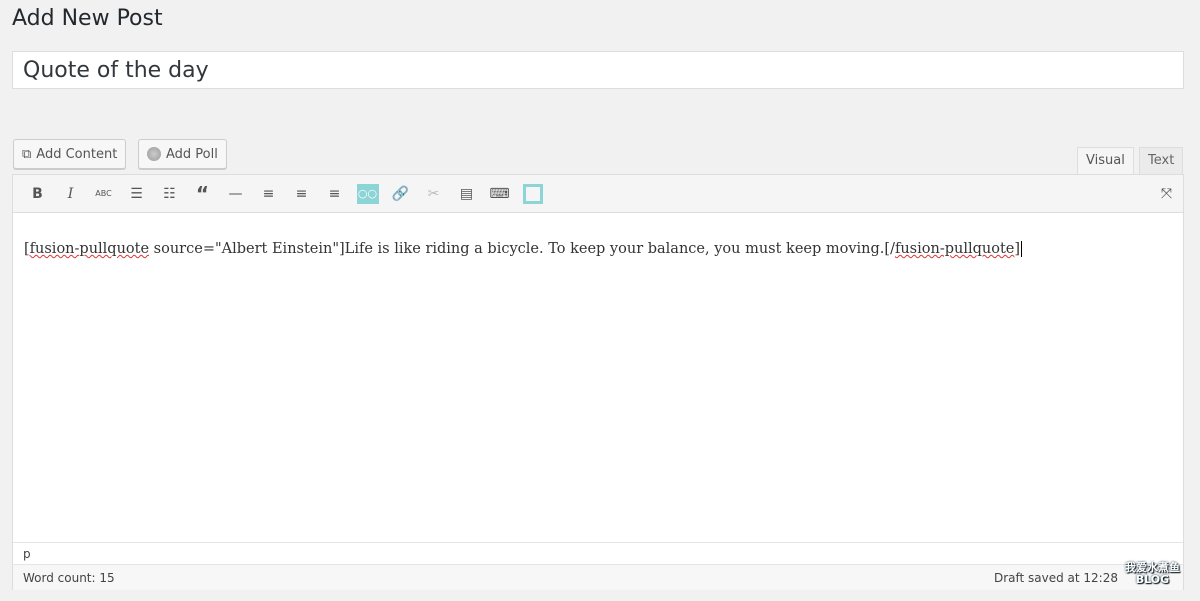 This screenshot has height=601, width=1200. What do you see at coordinates (103, 194) in the screenshot?
I see `strikethrough-icon: ABC` at bounding box center [103, 194].